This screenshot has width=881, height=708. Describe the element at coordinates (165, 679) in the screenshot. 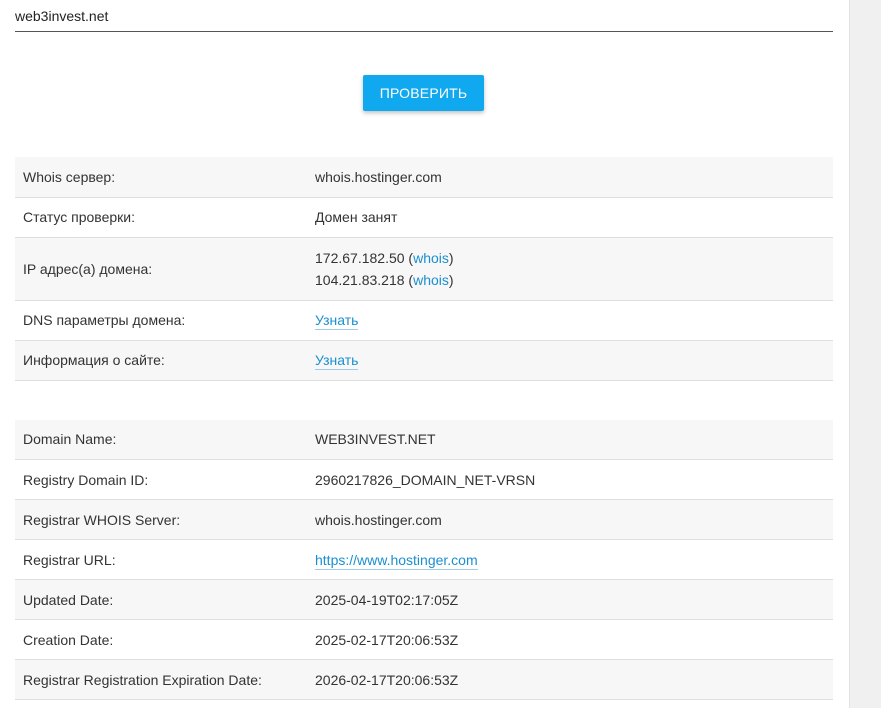

I see `row-label: Registrar Registration Expiration Date:` at that location.